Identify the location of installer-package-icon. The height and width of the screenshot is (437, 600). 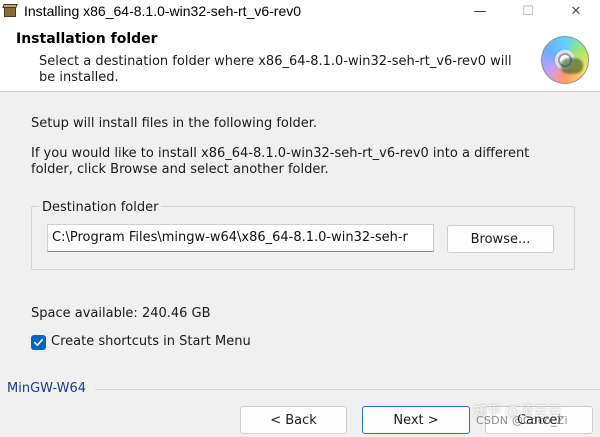
(10, 11).